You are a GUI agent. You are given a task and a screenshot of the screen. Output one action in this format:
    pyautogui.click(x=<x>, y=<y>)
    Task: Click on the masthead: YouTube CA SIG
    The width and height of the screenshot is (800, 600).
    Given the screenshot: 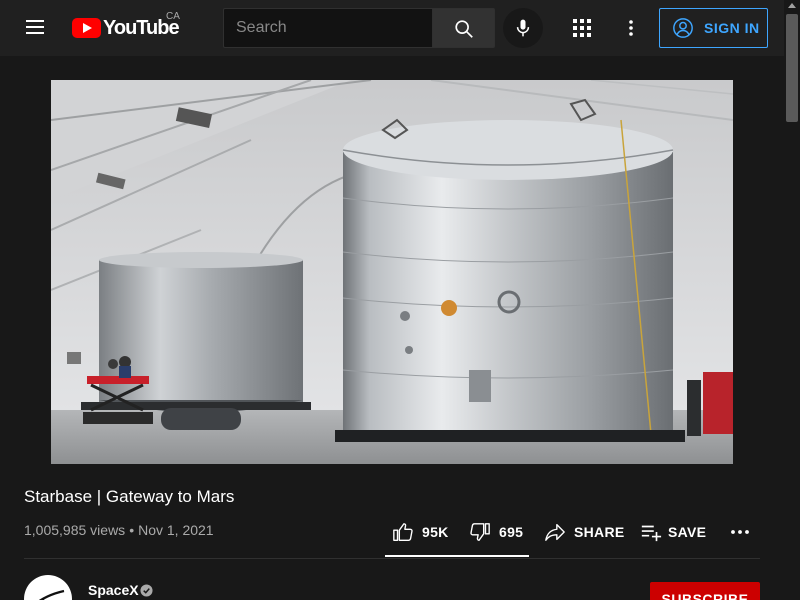 What is the action you would take?
    pyautogui.click(x=400, y=28)
    